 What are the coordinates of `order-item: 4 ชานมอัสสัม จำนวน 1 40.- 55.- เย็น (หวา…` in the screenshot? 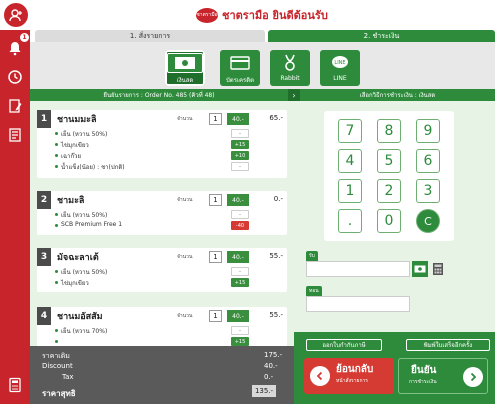 It's located at (162, 326).